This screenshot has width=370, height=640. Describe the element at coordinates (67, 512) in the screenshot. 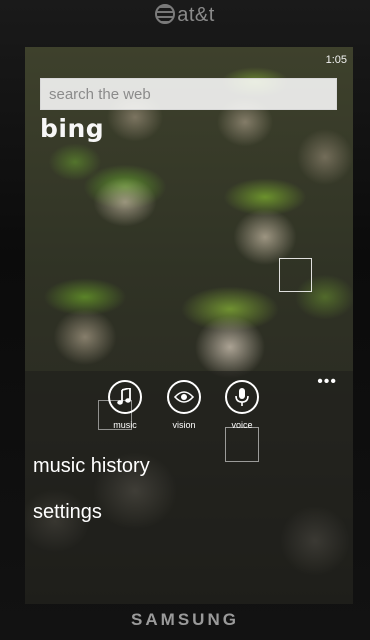

I see `menu-item-settings: settings` at that location.